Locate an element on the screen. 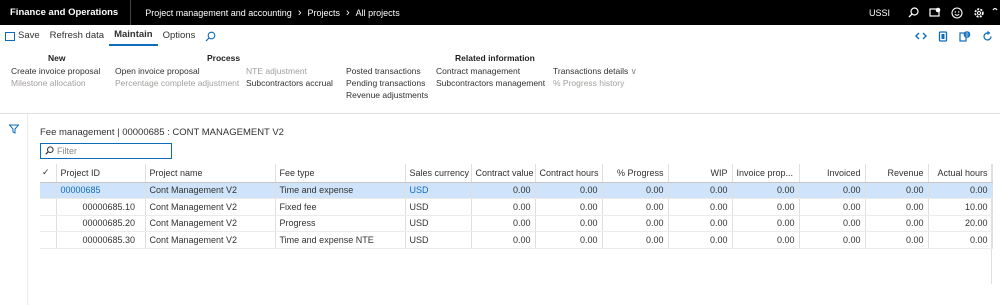  breadcrumb-all-projects: All projects is located at coordinates (378, 13).